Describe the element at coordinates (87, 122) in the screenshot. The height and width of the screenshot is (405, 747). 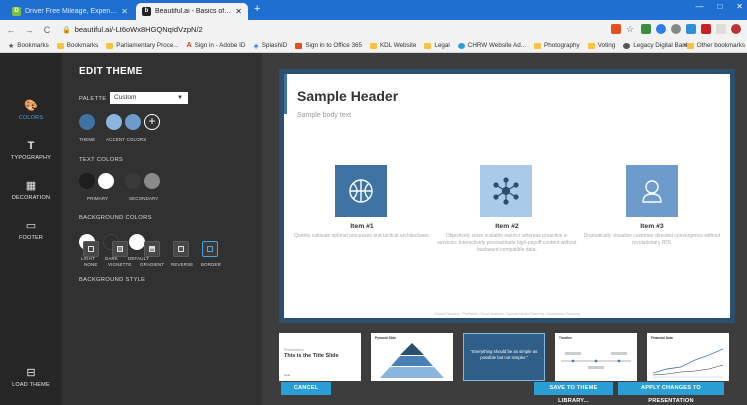
I see `theme-color-swatch` at that location.